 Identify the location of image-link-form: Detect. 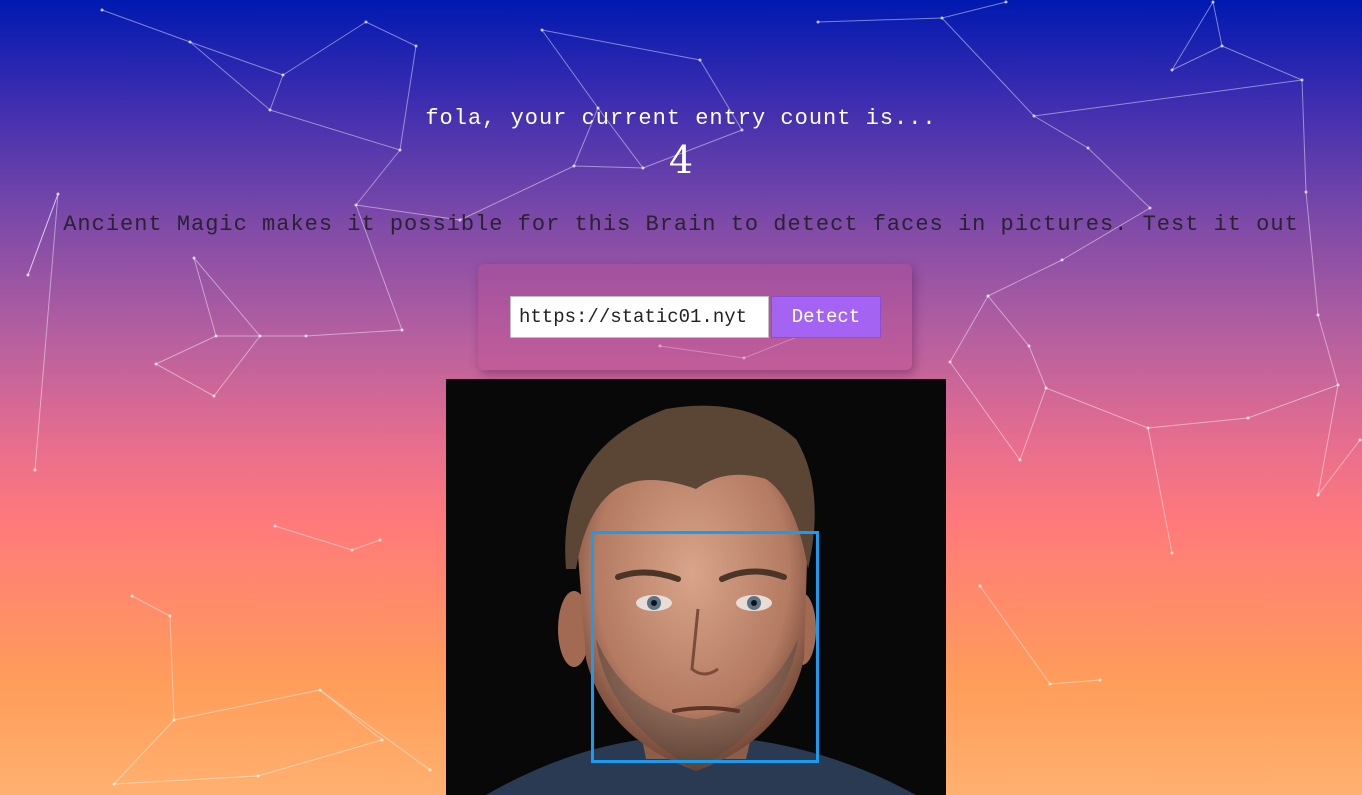
(695, 317).